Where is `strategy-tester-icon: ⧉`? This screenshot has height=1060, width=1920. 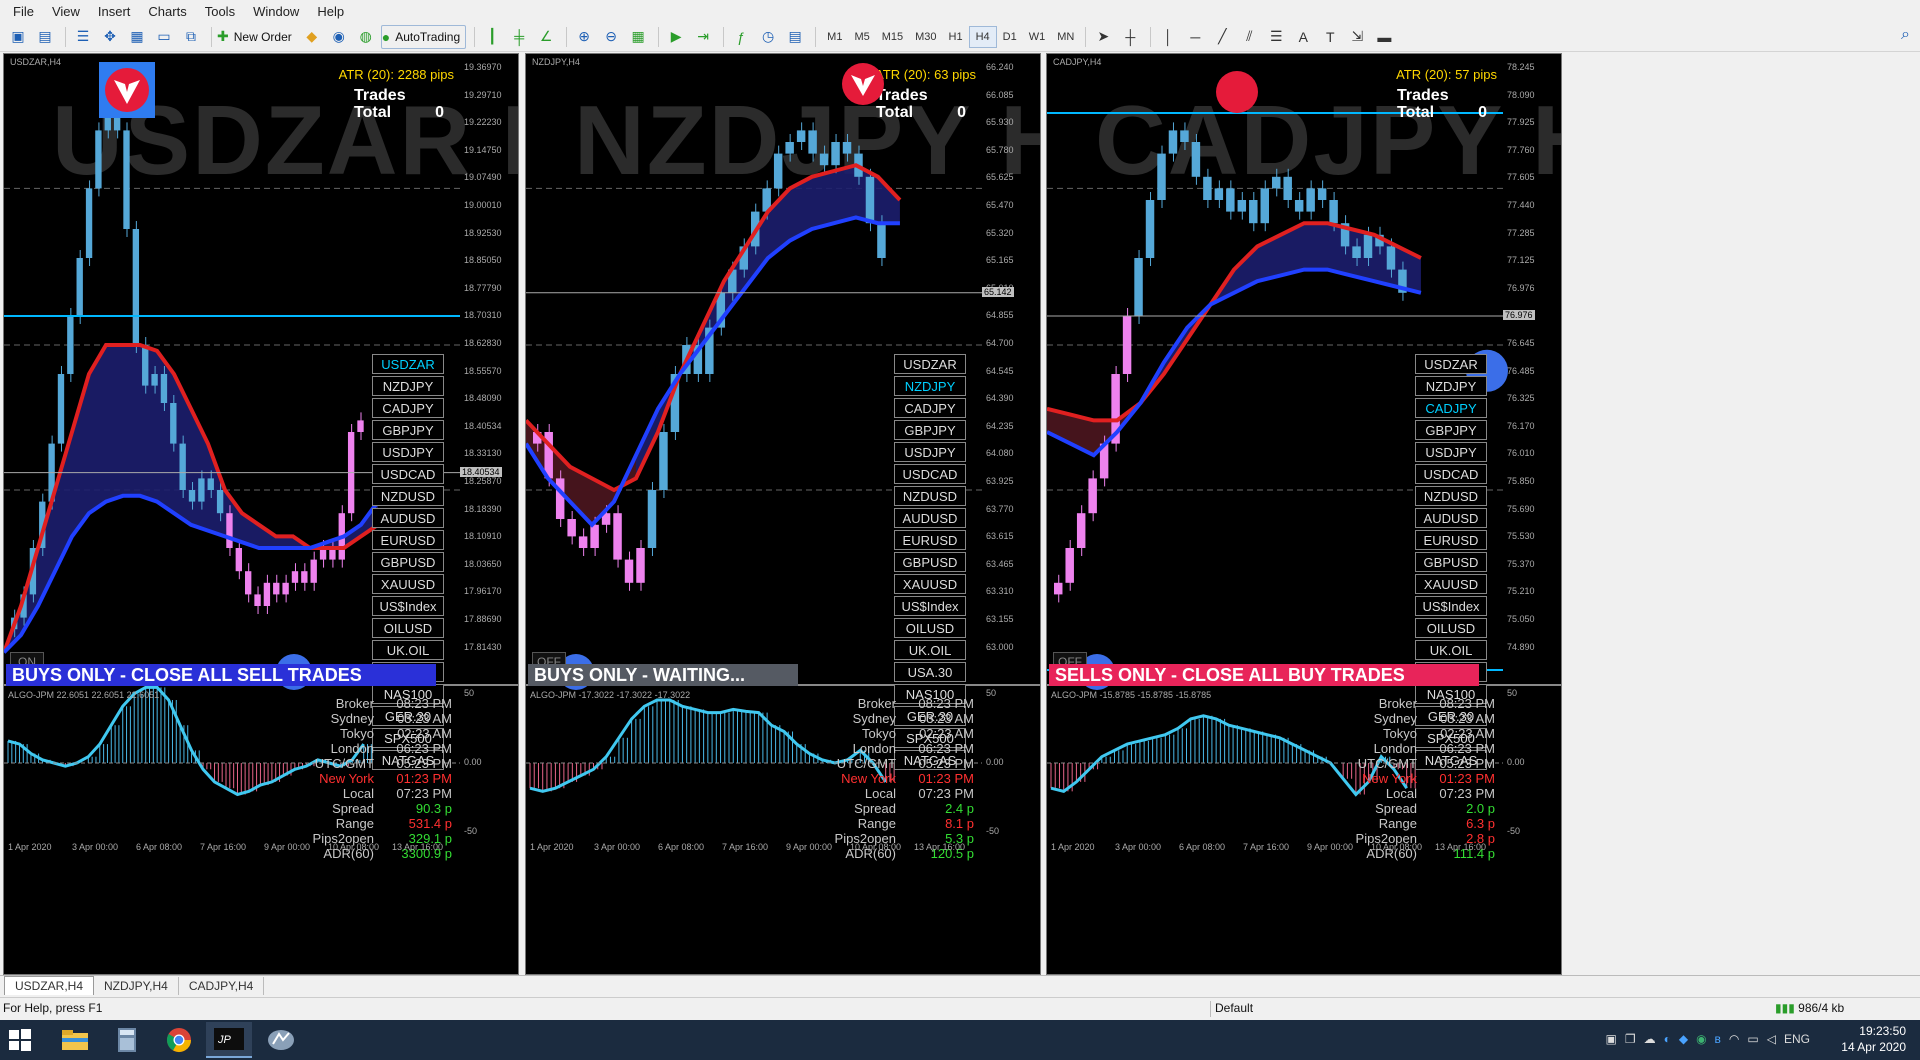 strategy-tester-icon: ⧉ is located at coordinates (191, 37).